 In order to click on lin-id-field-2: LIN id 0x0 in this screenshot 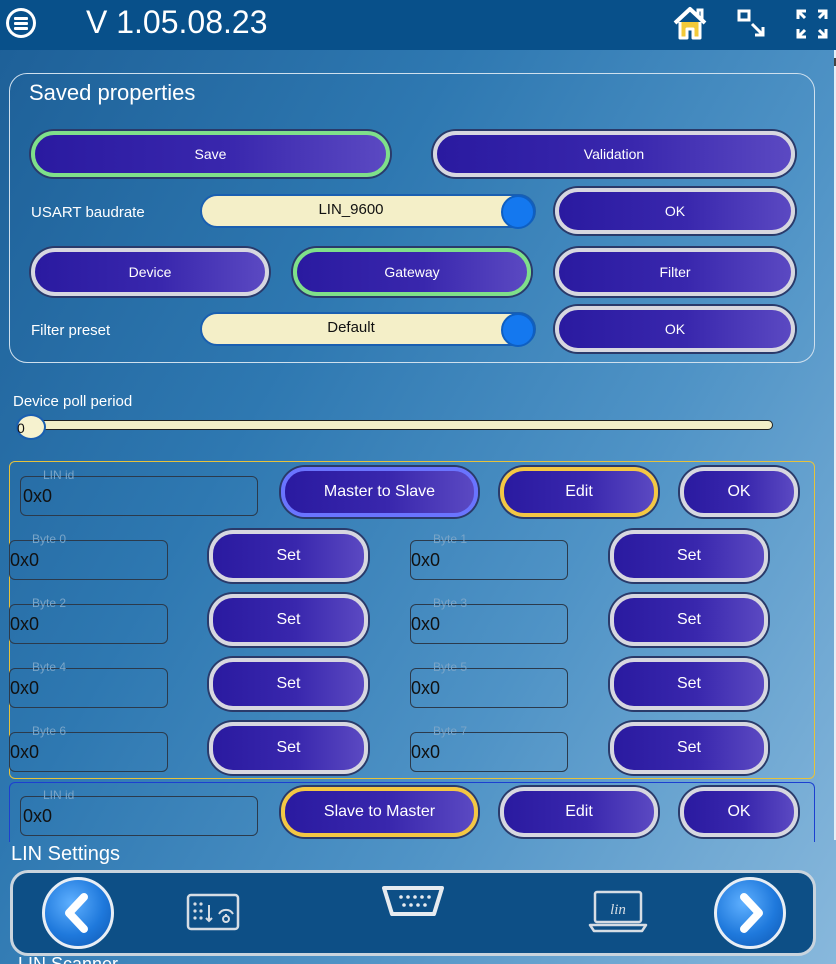, I will do `click(139, 812)`.